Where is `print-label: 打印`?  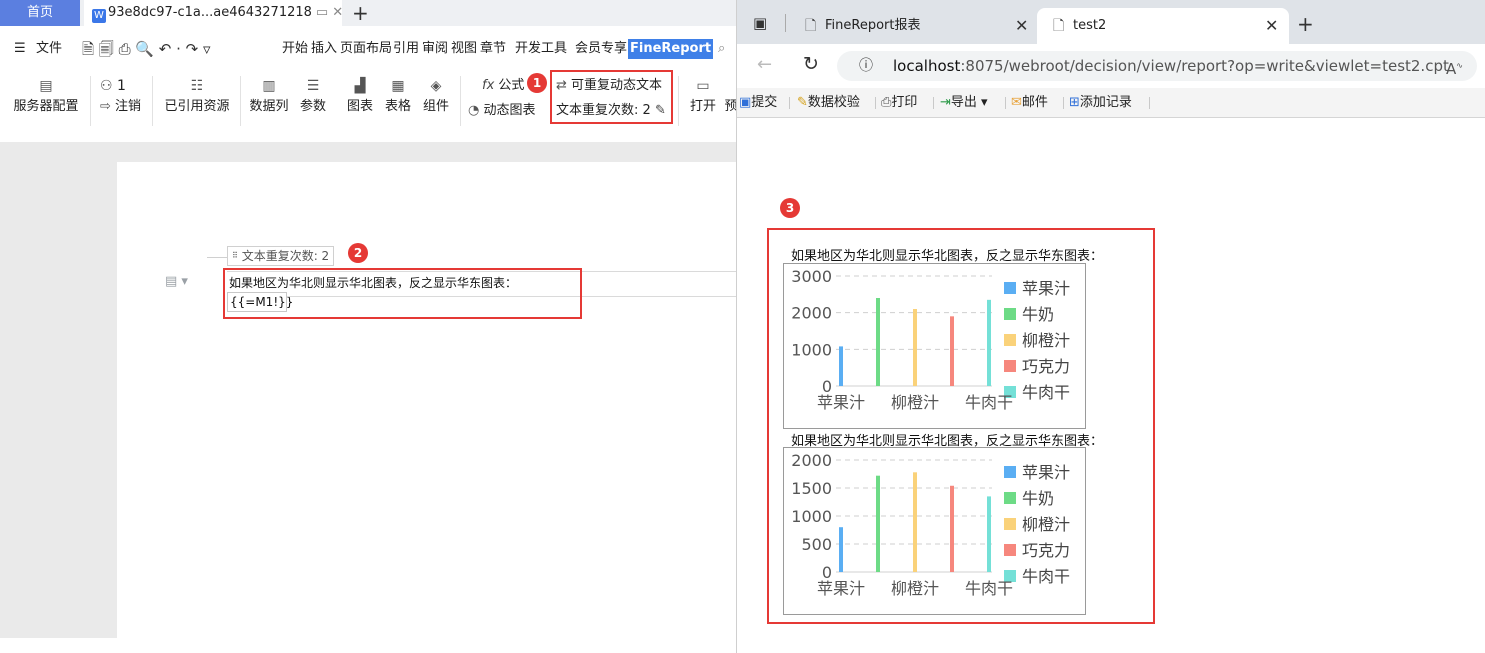
print-label: 打印 is located at coordinates (904, 102).